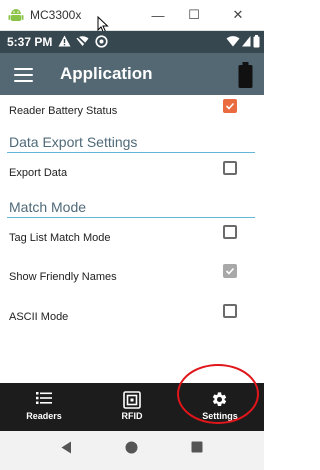 The width and height of the screenshot is (320, 470). I want to click on page-title: Application, so click(106, 73).